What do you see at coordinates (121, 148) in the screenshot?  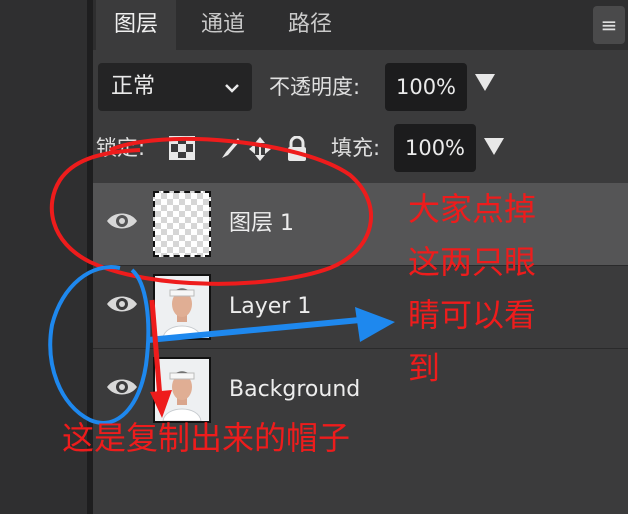 I see `lock-label: 锁定:` at bounding box center [121, 148].